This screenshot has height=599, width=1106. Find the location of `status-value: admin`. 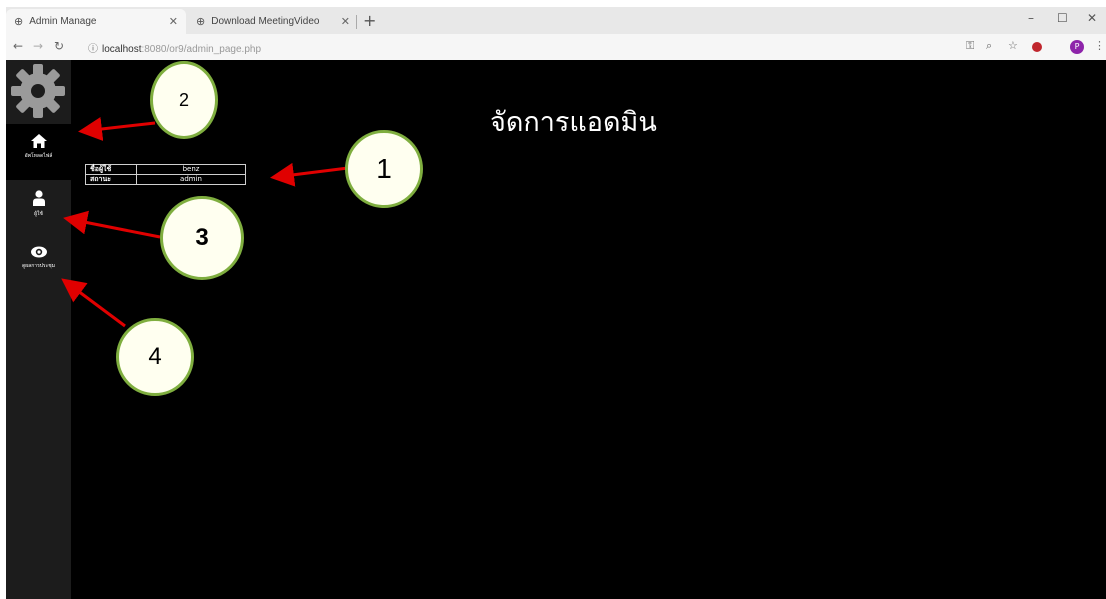

status-value: admin is located at coordinates (191, 179).